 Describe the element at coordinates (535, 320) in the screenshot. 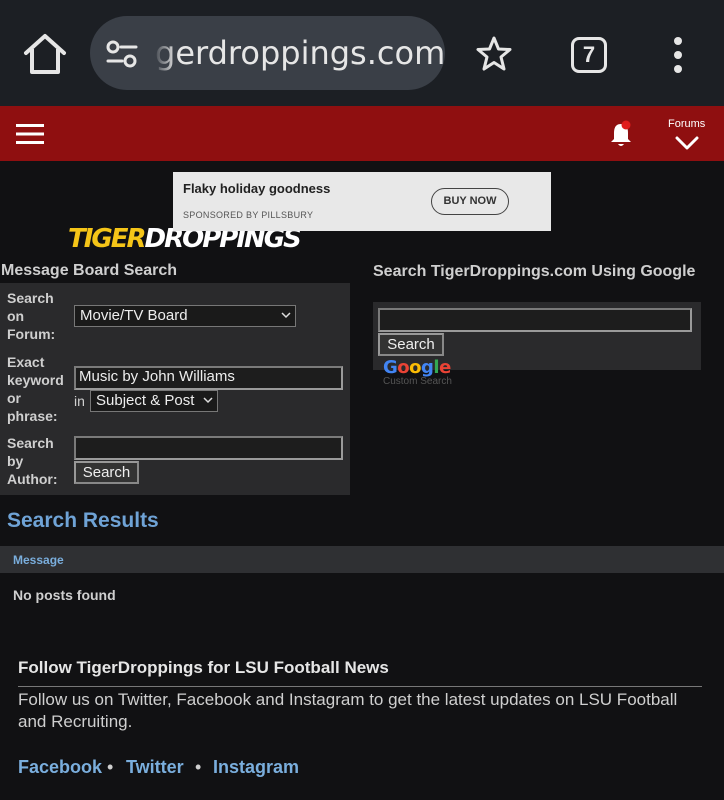

I see `google-search-input` at that location.